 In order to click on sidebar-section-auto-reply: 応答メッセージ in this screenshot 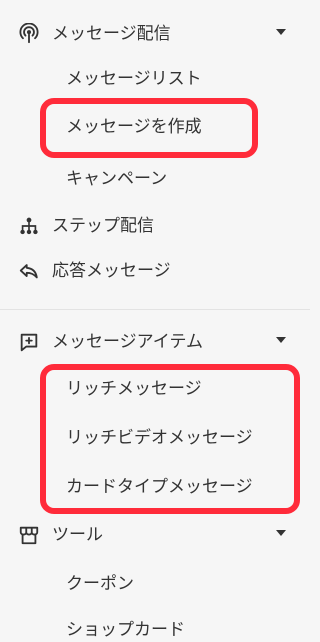, I will do `click(155, 271)`.